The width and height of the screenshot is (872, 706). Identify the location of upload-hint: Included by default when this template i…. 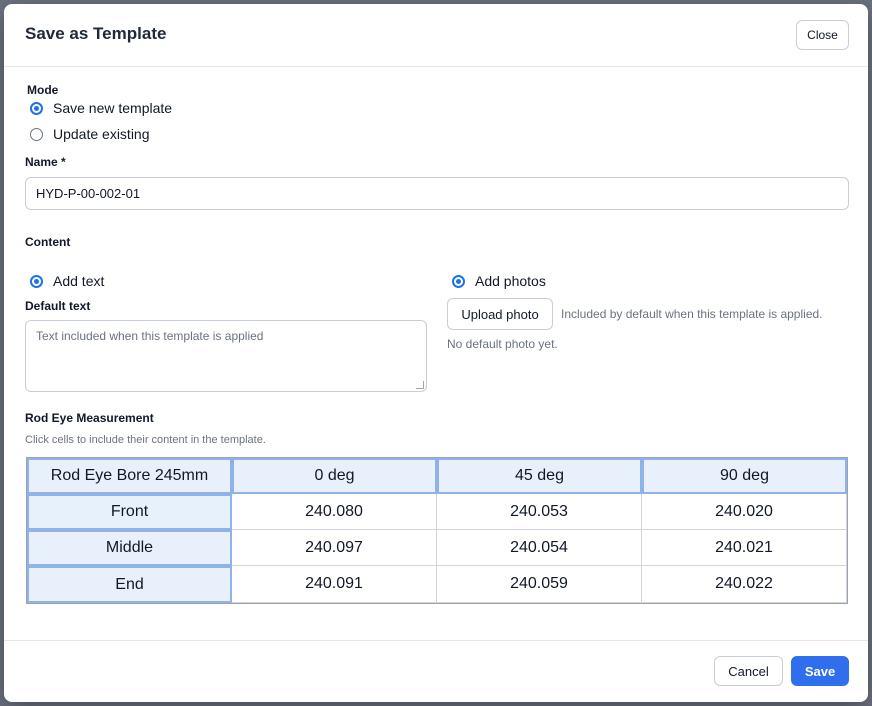
(692, 314).